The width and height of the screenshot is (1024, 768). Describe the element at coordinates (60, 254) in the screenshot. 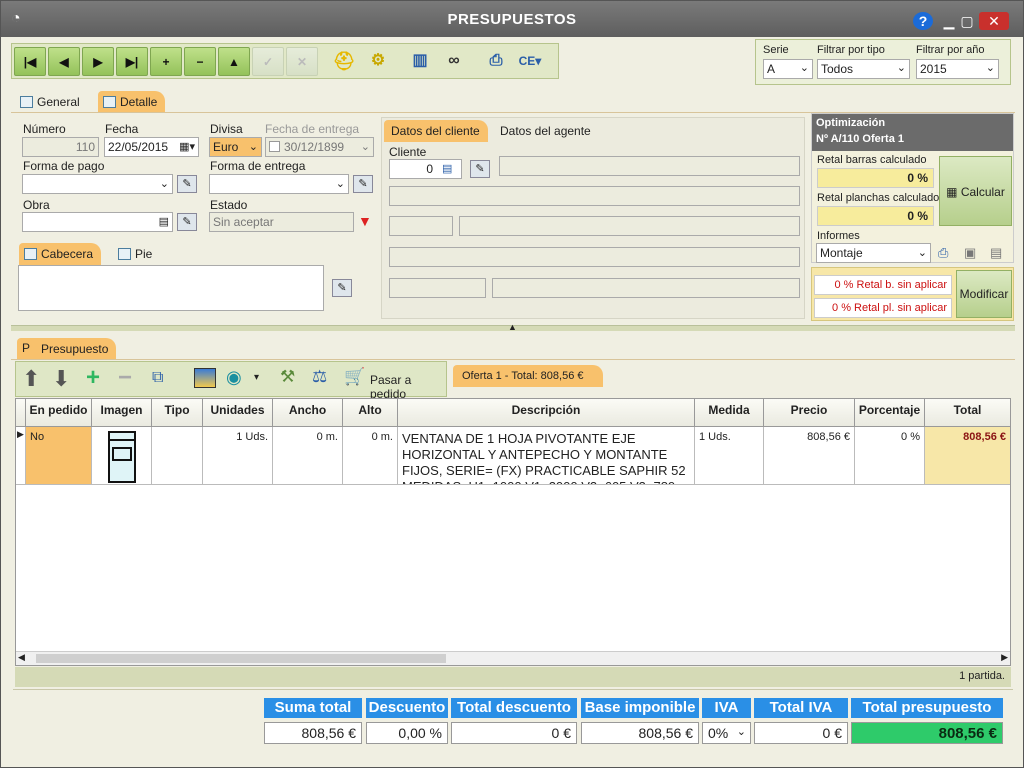

I see `tab-cabecera: Cabecera` at that location.